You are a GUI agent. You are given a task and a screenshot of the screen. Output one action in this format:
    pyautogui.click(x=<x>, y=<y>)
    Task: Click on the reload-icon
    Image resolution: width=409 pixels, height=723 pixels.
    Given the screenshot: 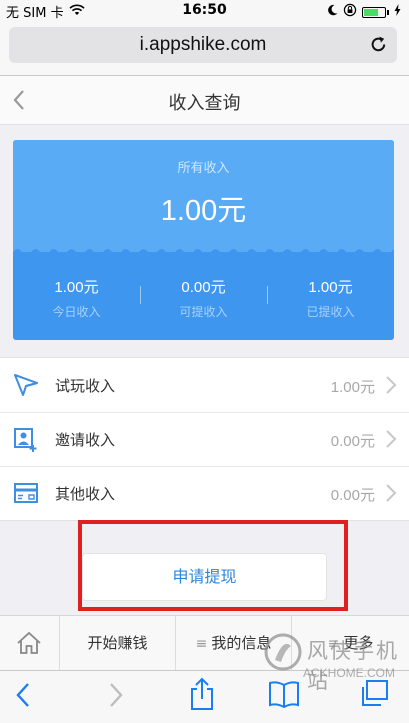 What is the action you would take?
    pyautogui.click(x=378, y=46)
    